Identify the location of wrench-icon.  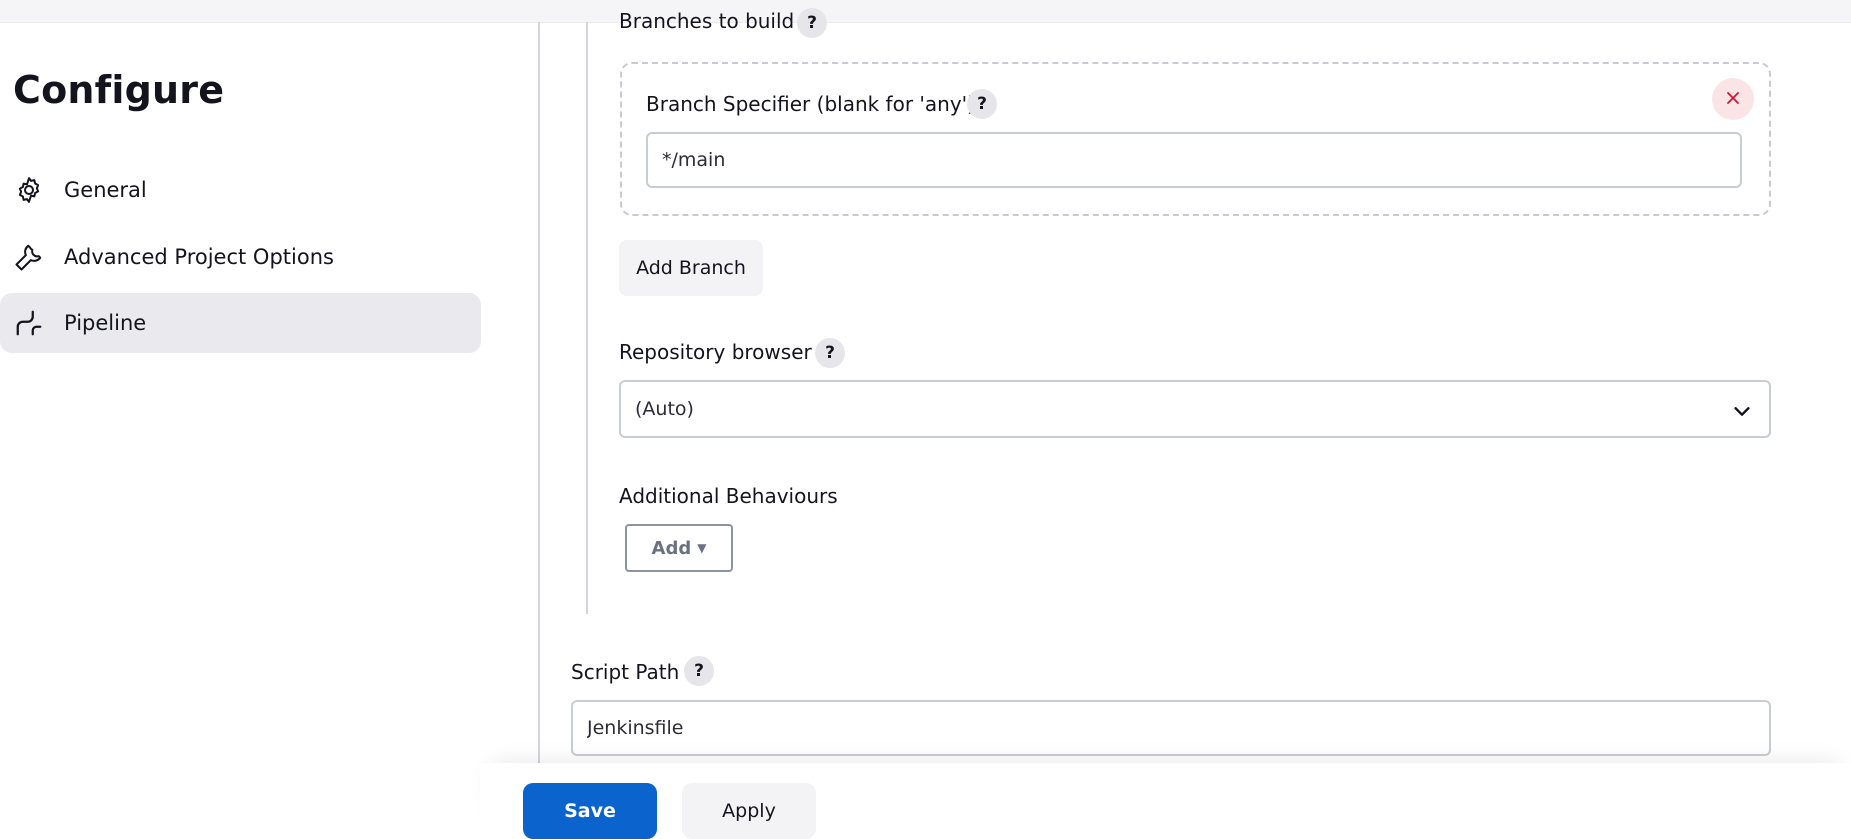
(29, 257).